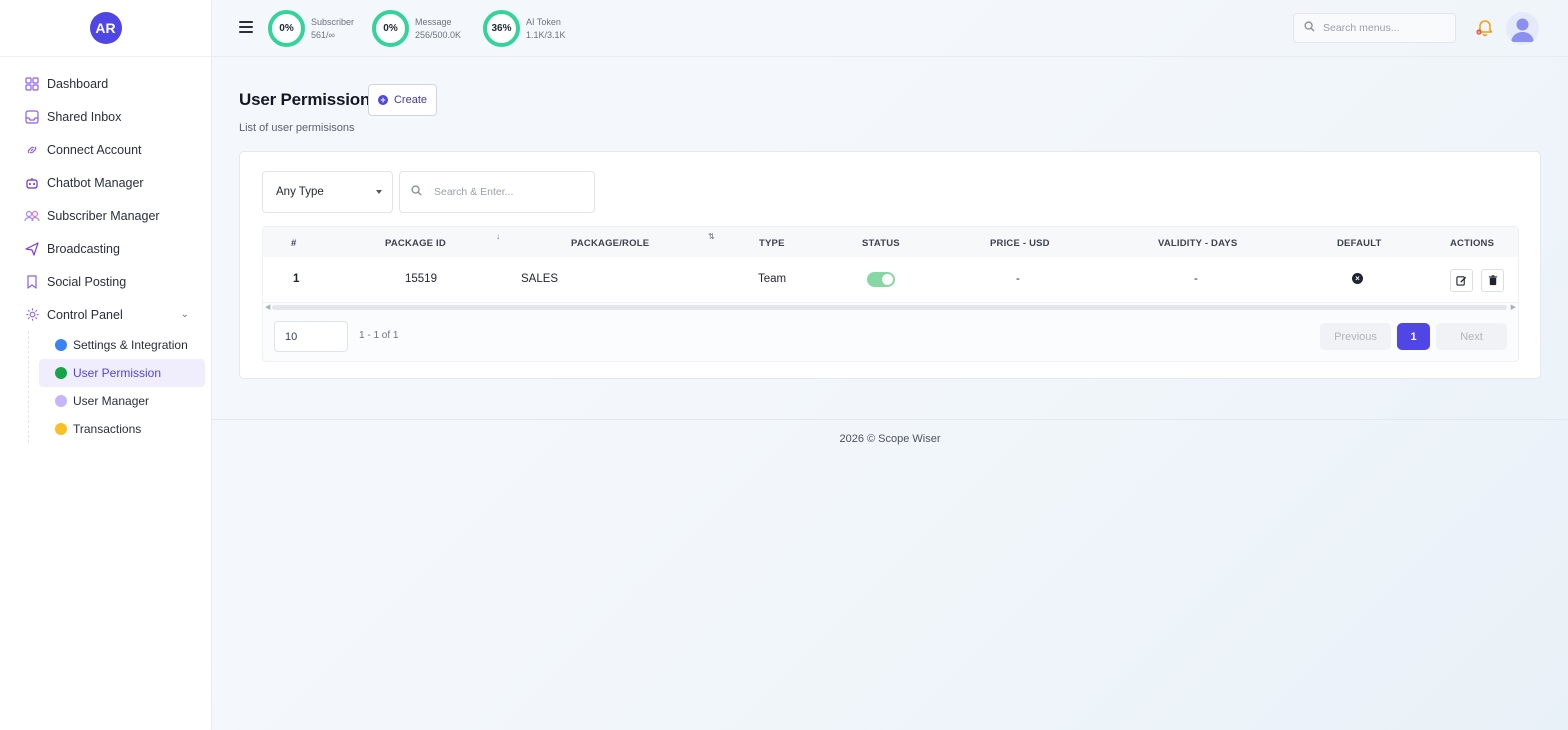 The image size is (1568, 730). I want to click on sidebar-item-dashboard: Dashboard, so click(105, 83).